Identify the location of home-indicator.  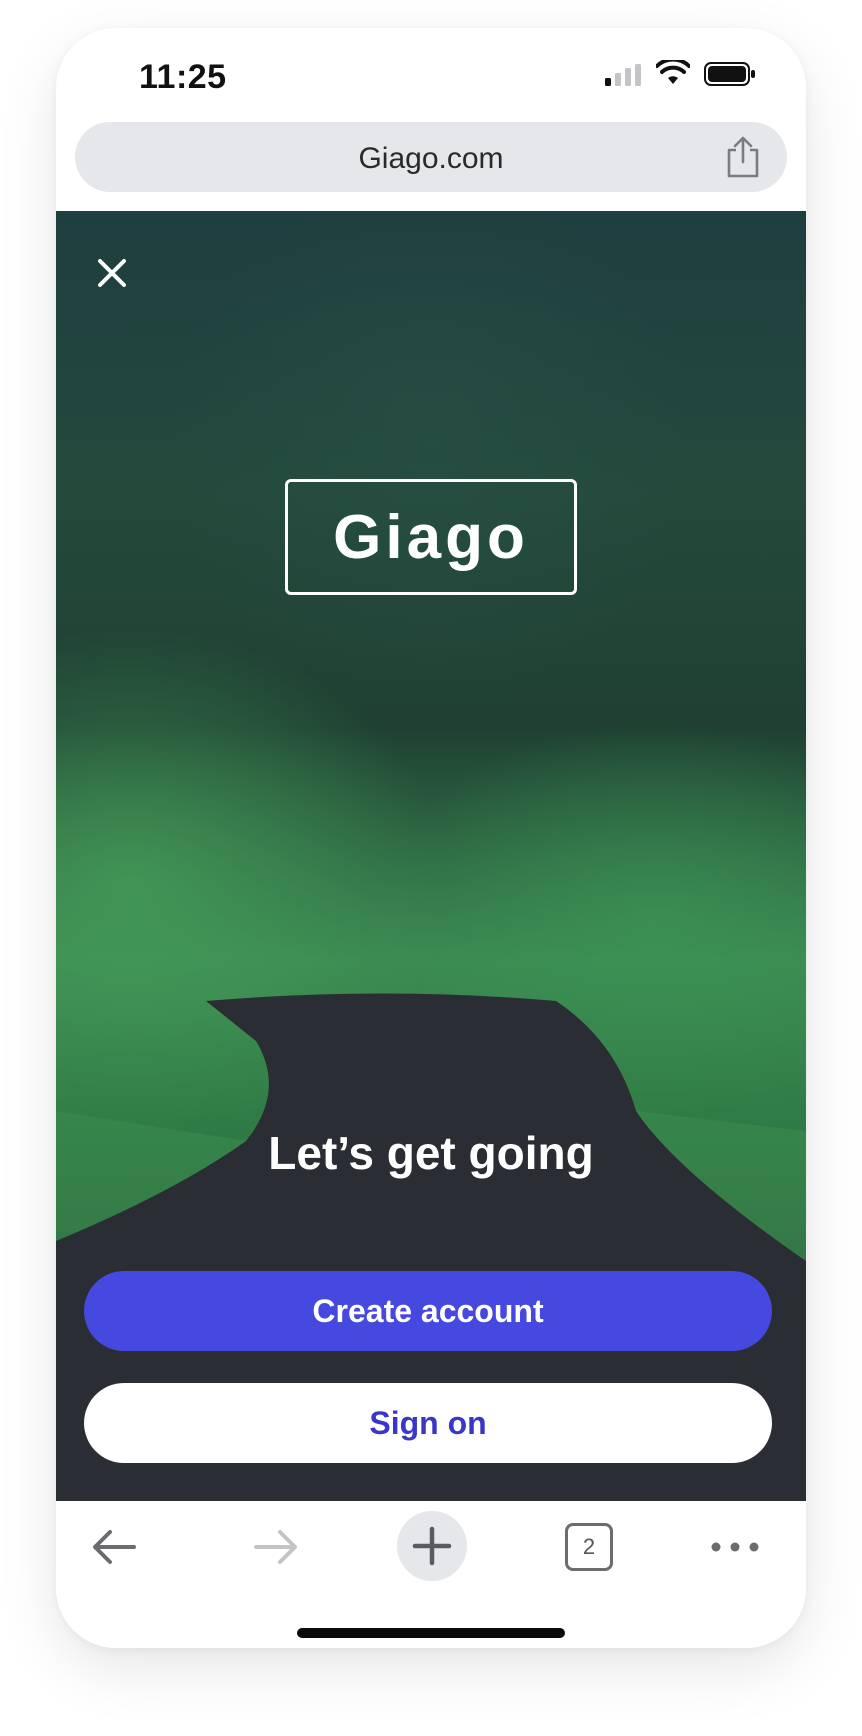
(431, 1633).